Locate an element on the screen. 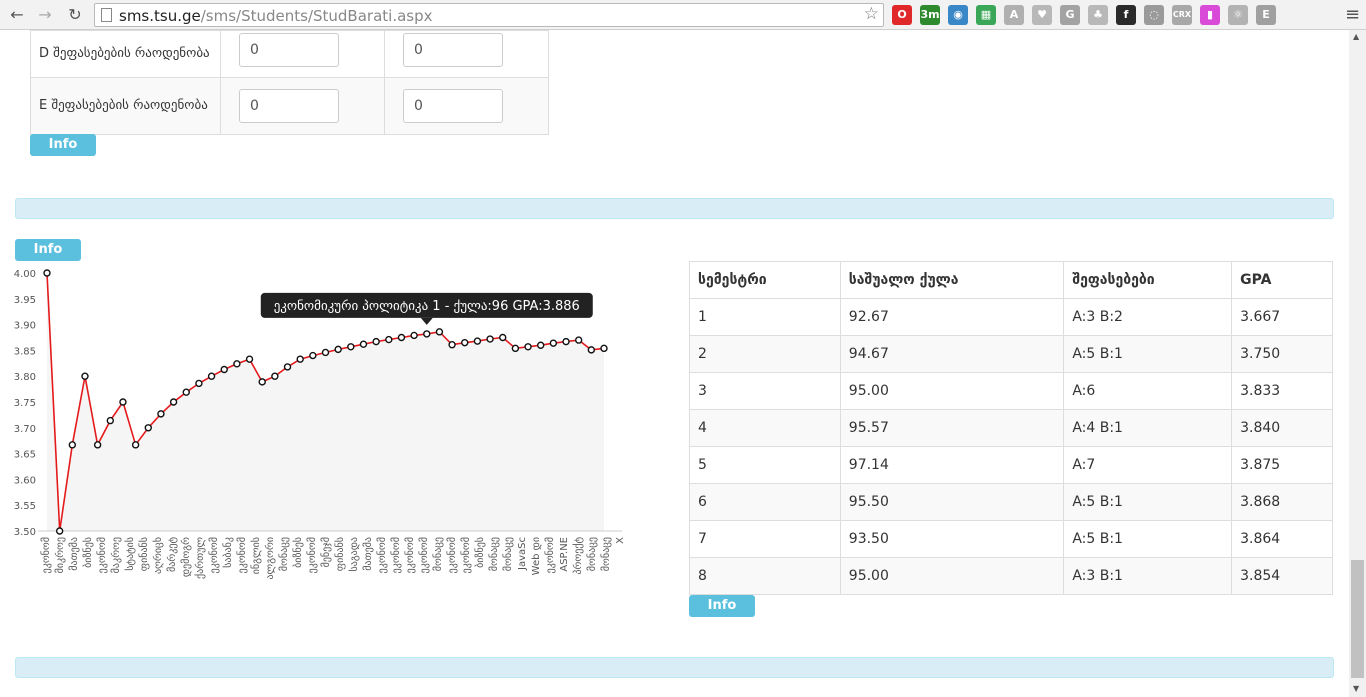 This screenshot has width=1366, height=697. x-tick-label: Web დი is located at coordinates (536, 556).